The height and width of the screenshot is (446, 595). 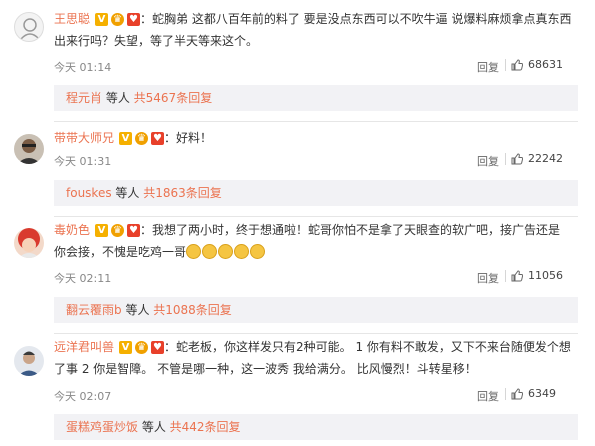 I want to click on sub-reply-count: 共5467条回复, so click(x=173, y=98).